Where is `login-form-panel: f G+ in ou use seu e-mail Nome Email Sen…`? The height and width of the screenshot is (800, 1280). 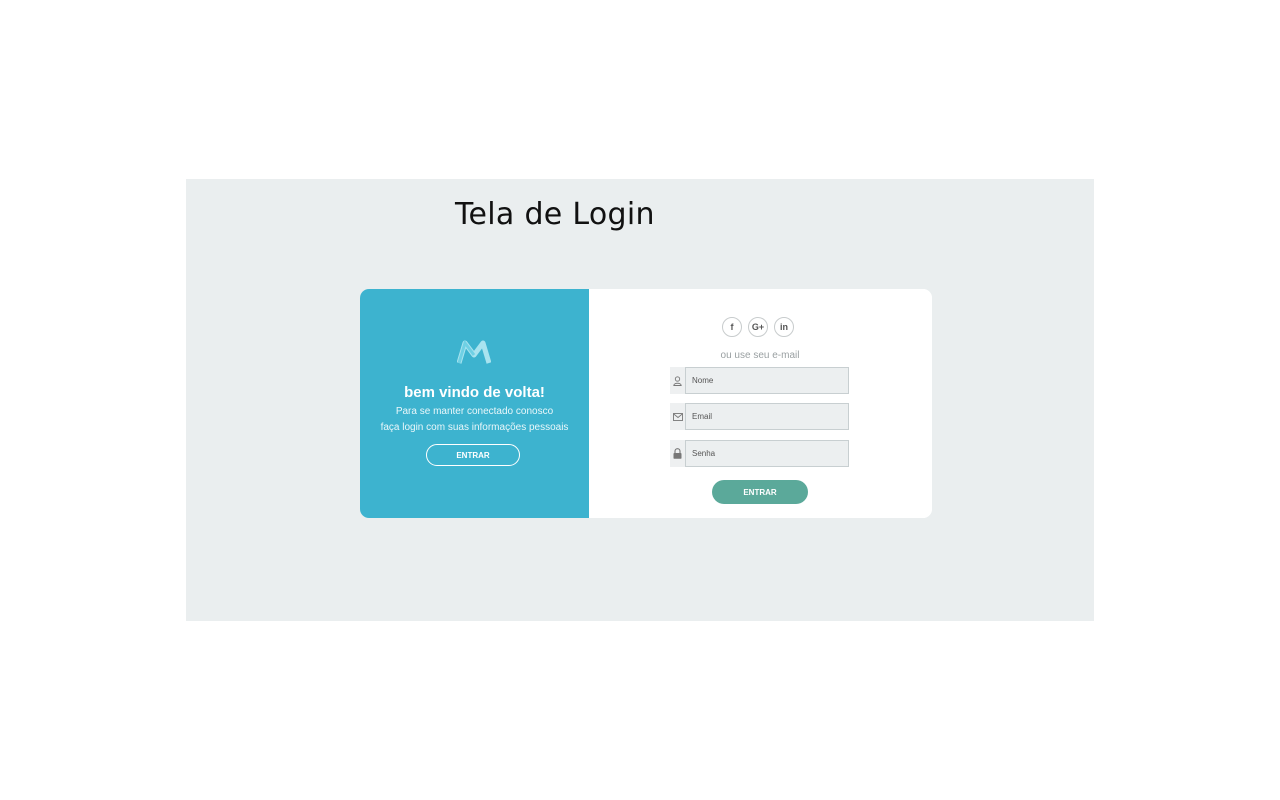
login-form-panel: f G+ in ou use seu e-mail Nome Email Sen… is located at coordinates (760, 403).